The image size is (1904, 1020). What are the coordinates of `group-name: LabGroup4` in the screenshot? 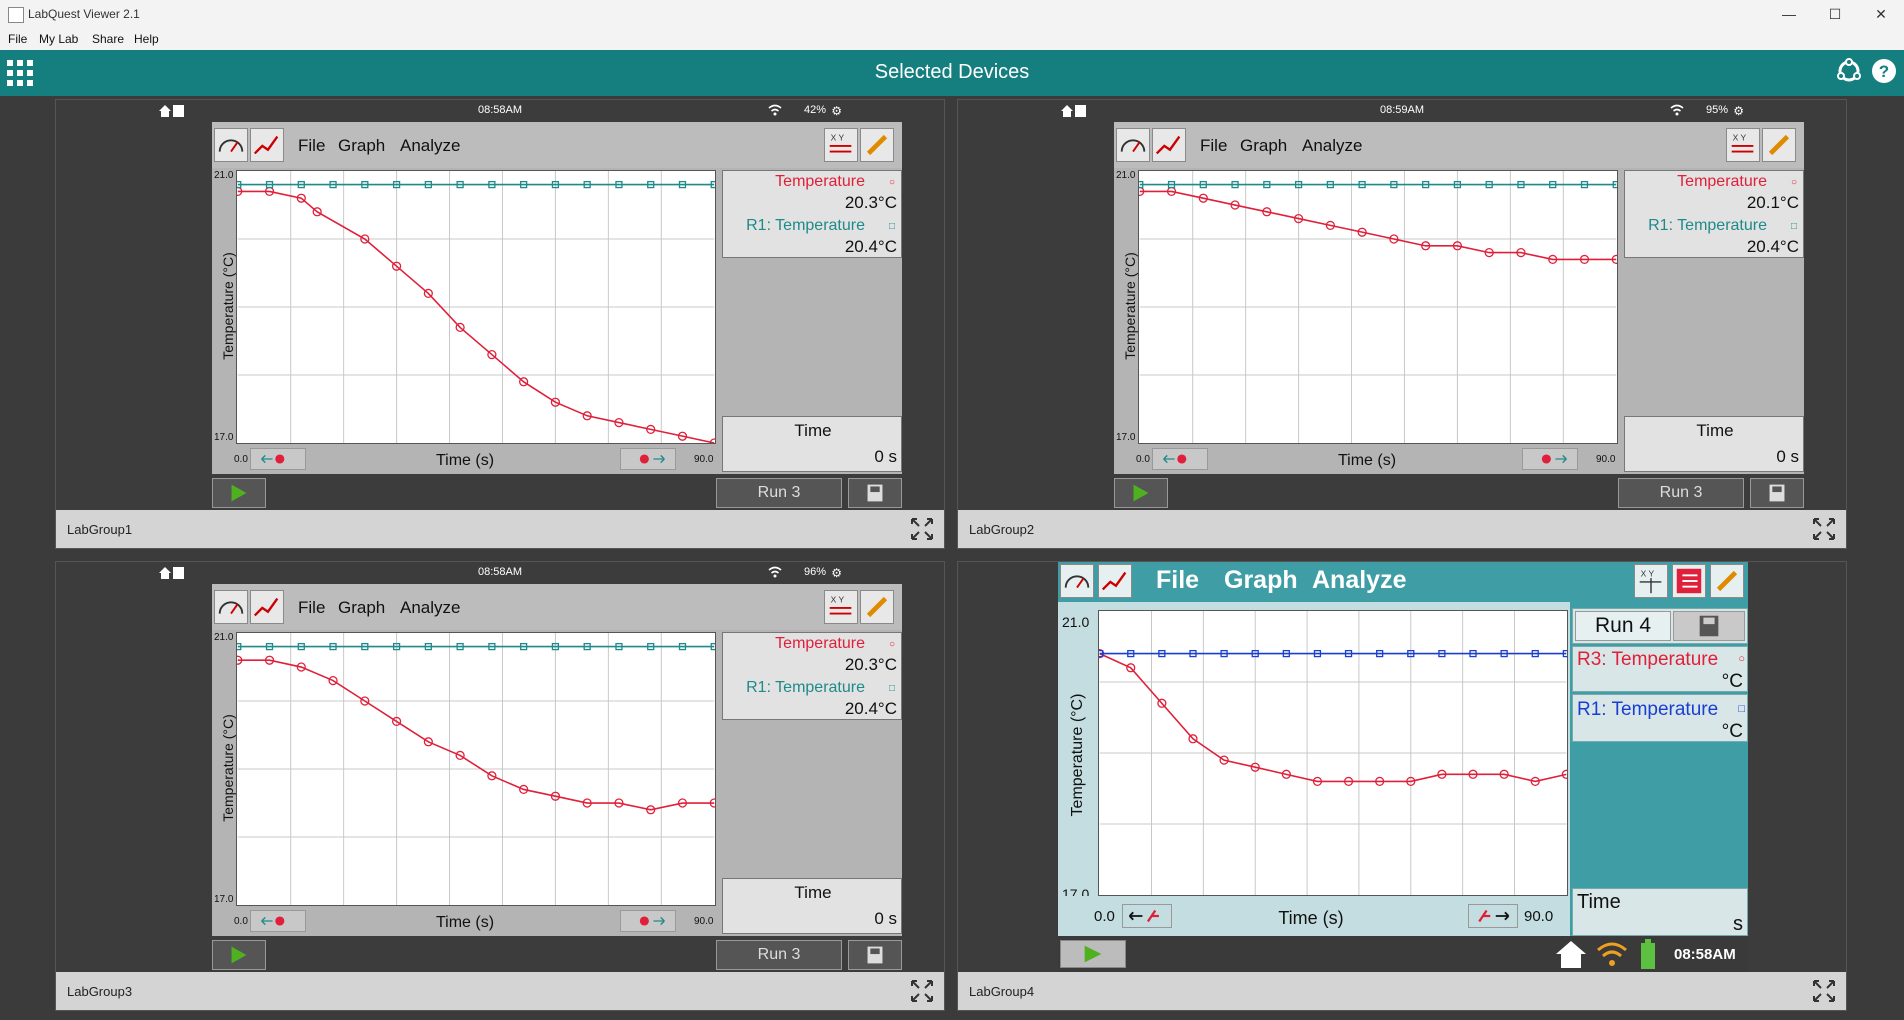 It's located at (1002, 991).